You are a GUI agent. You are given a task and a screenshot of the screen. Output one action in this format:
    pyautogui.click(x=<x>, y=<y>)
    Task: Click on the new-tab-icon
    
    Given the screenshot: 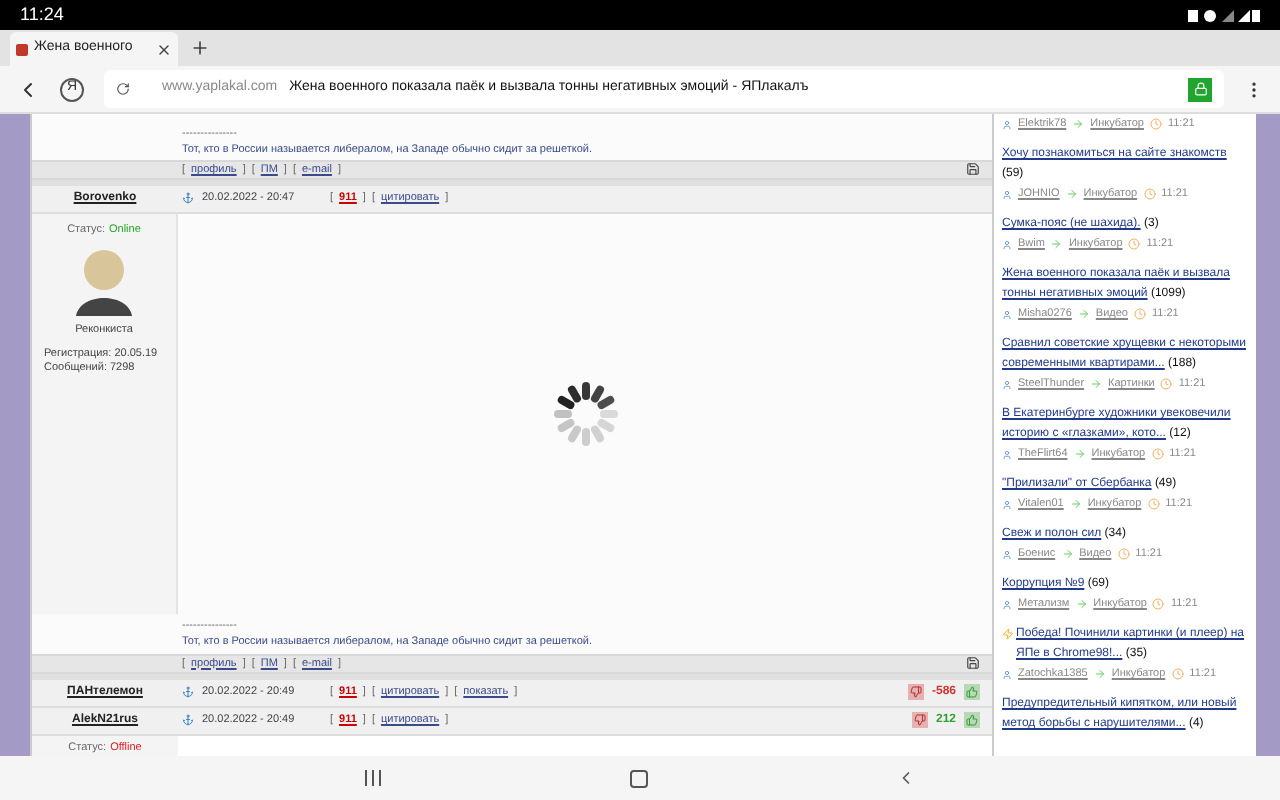 What is the action you would take?
    pyautogui.click(x=200, y=48)
    